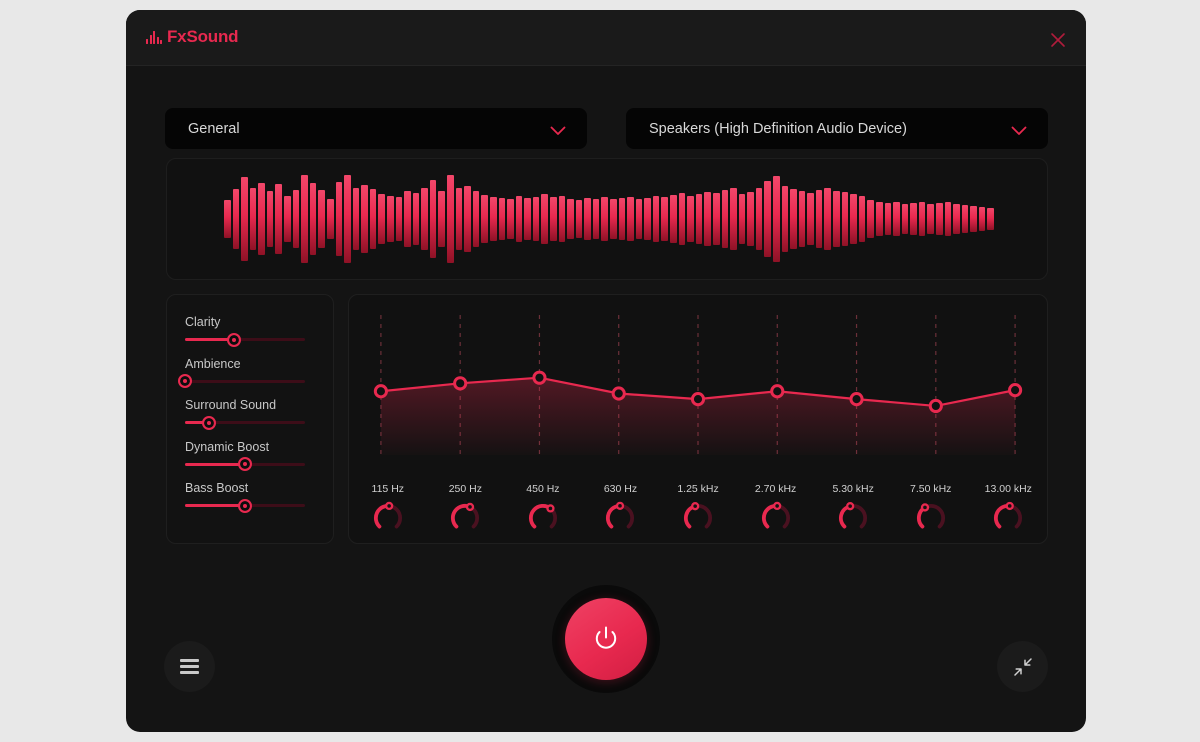  Describe the element at coordinates (1058, 40) in the screenshot. I see `close-icon` at that location.